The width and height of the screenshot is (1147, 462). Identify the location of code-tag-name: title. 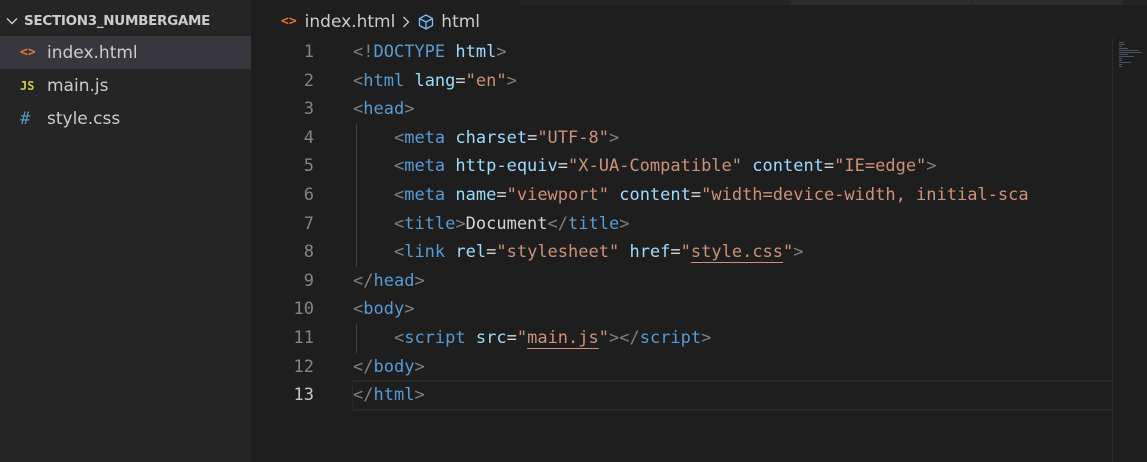
(430, 223).